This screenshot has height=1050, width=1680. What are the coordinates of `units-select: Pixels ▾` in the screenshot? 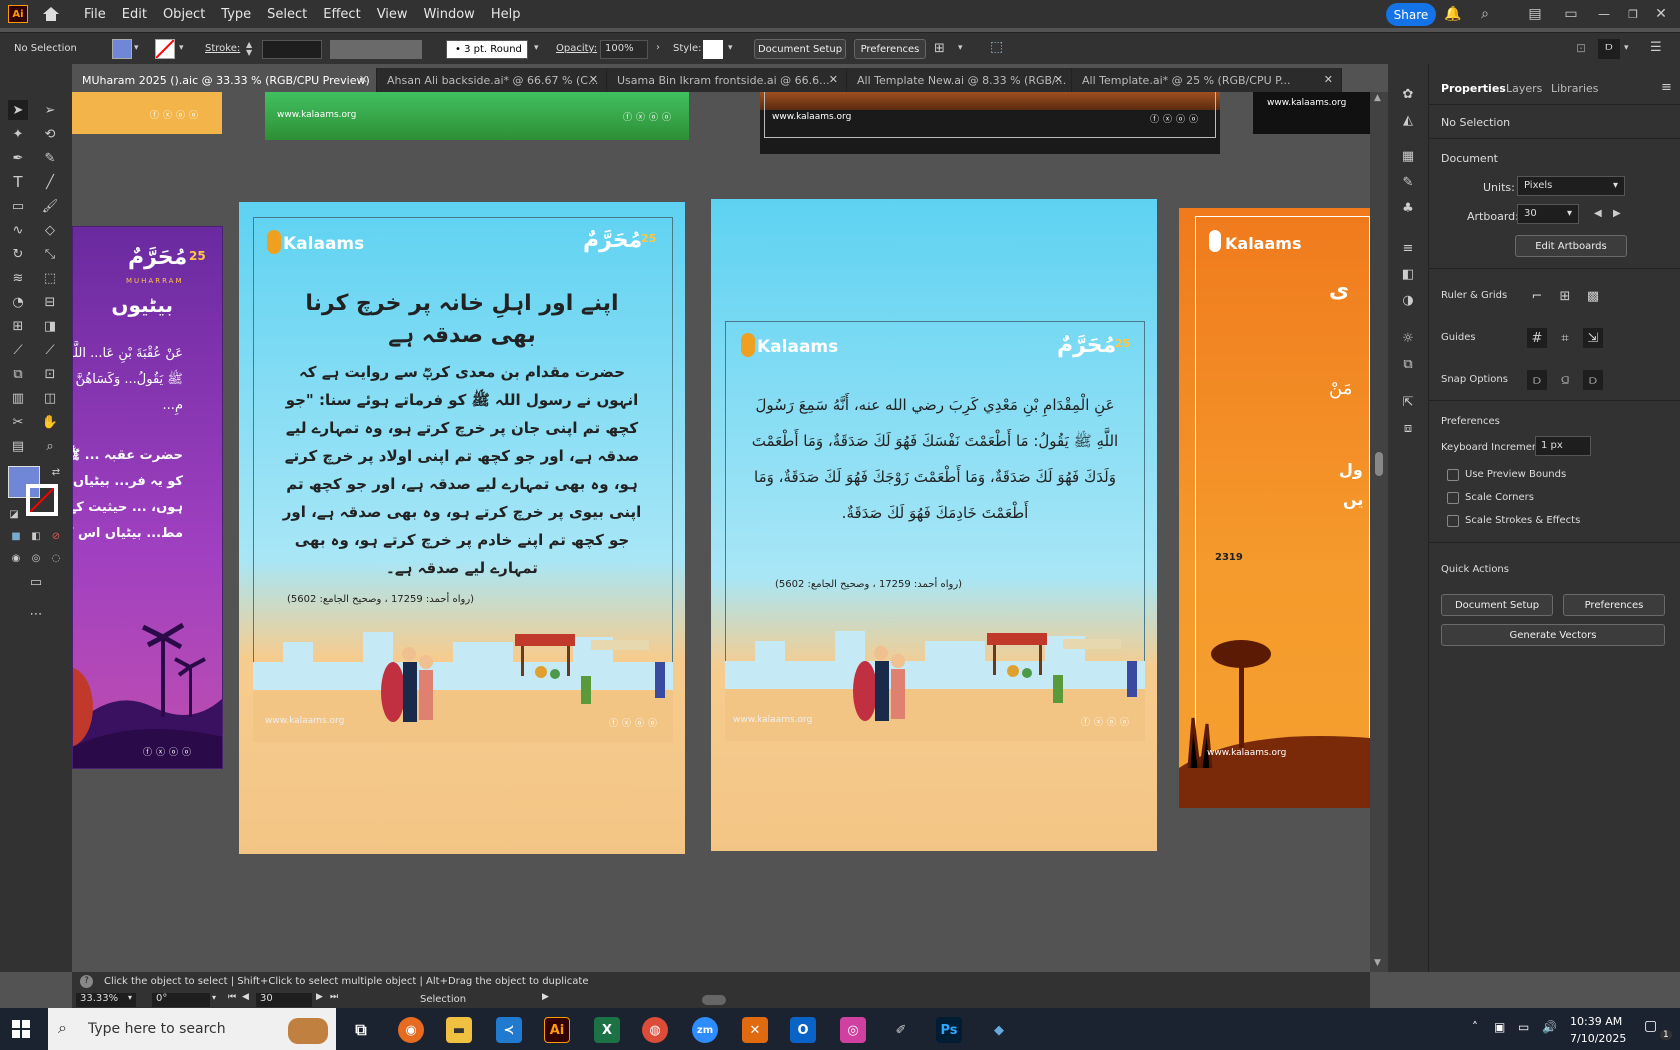 It's located at (1571, 186).